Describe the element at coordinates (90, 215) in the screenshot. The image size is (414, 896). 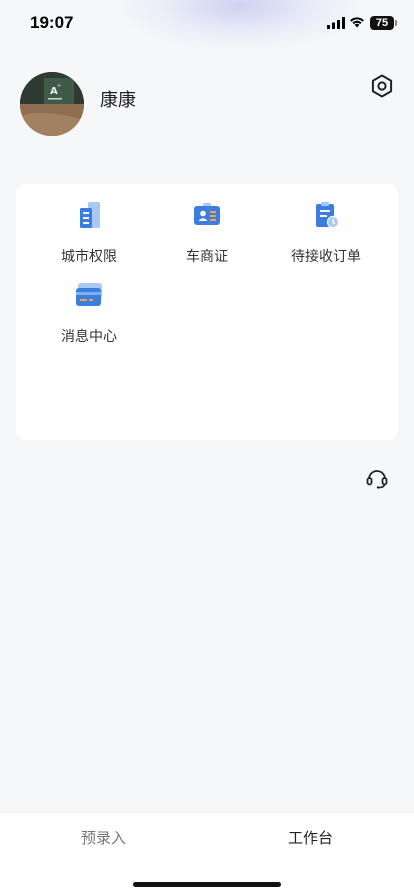
I see `city-buildings-icon` at that location.